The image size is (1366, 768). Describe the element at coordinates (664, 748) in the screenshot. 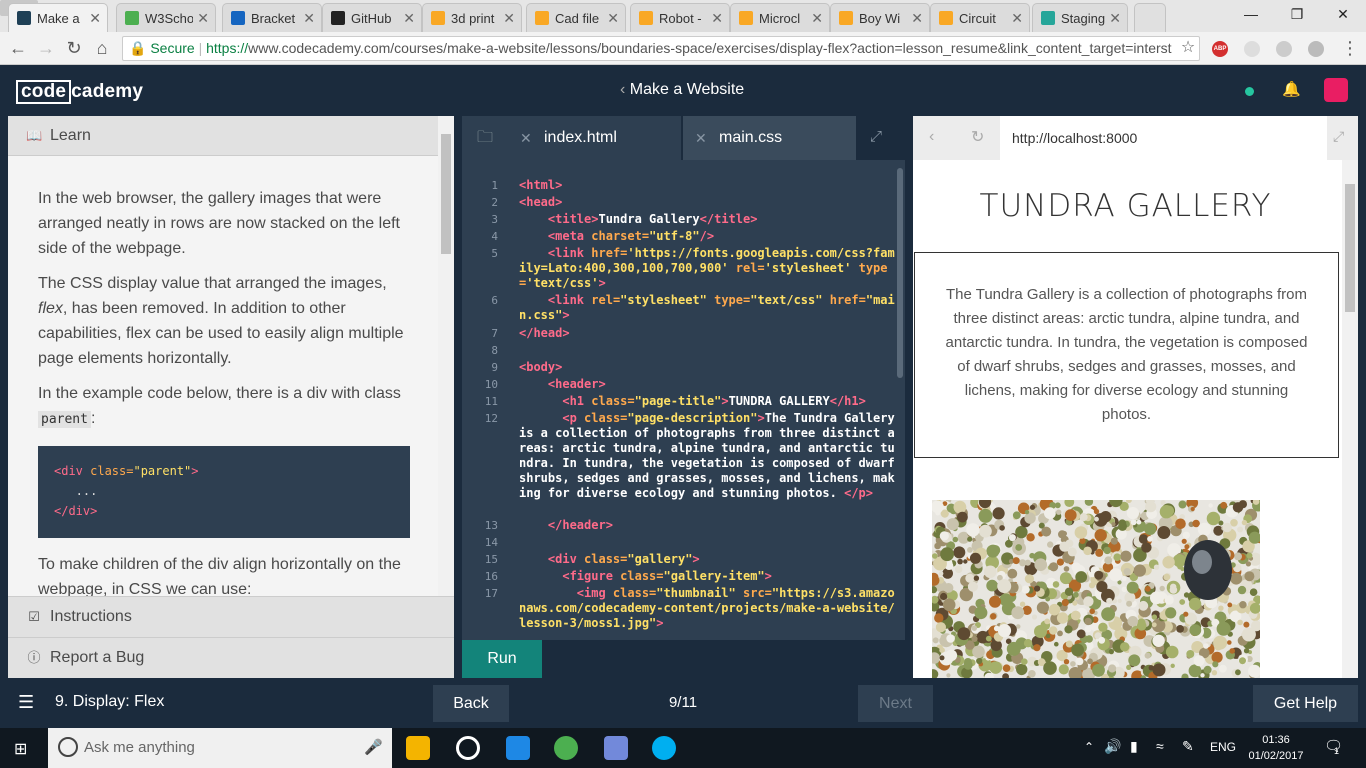

I see `skype-icon` at that location.